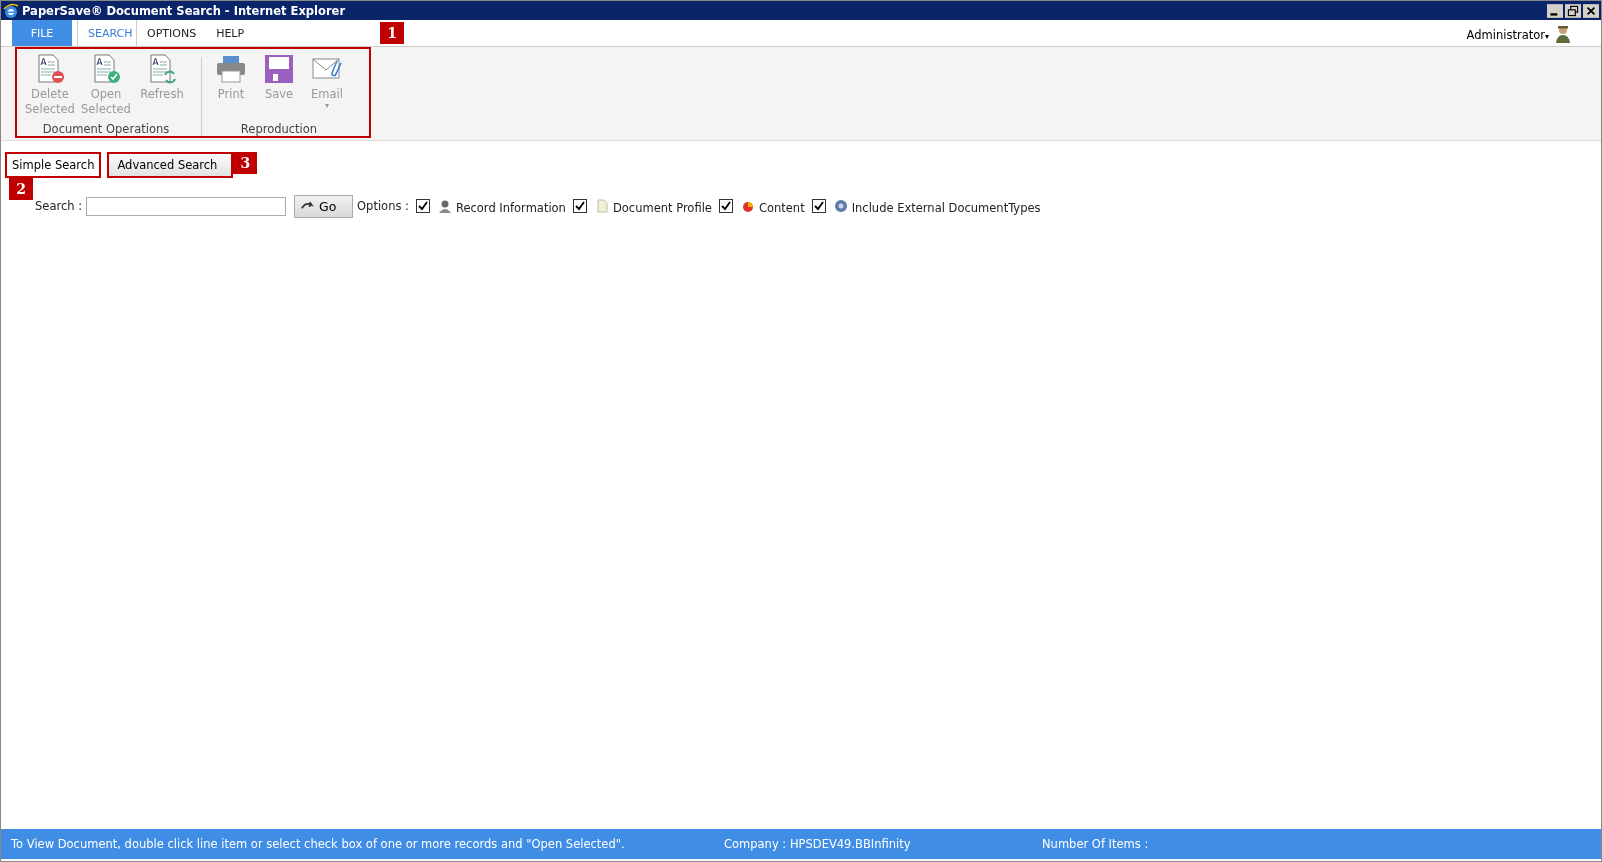 The height and width of the screenshot is (862, 1602). Describe the element at coordinates (170, 165) in the screenshot. I see `search-tab: Advanced Search` at that location.